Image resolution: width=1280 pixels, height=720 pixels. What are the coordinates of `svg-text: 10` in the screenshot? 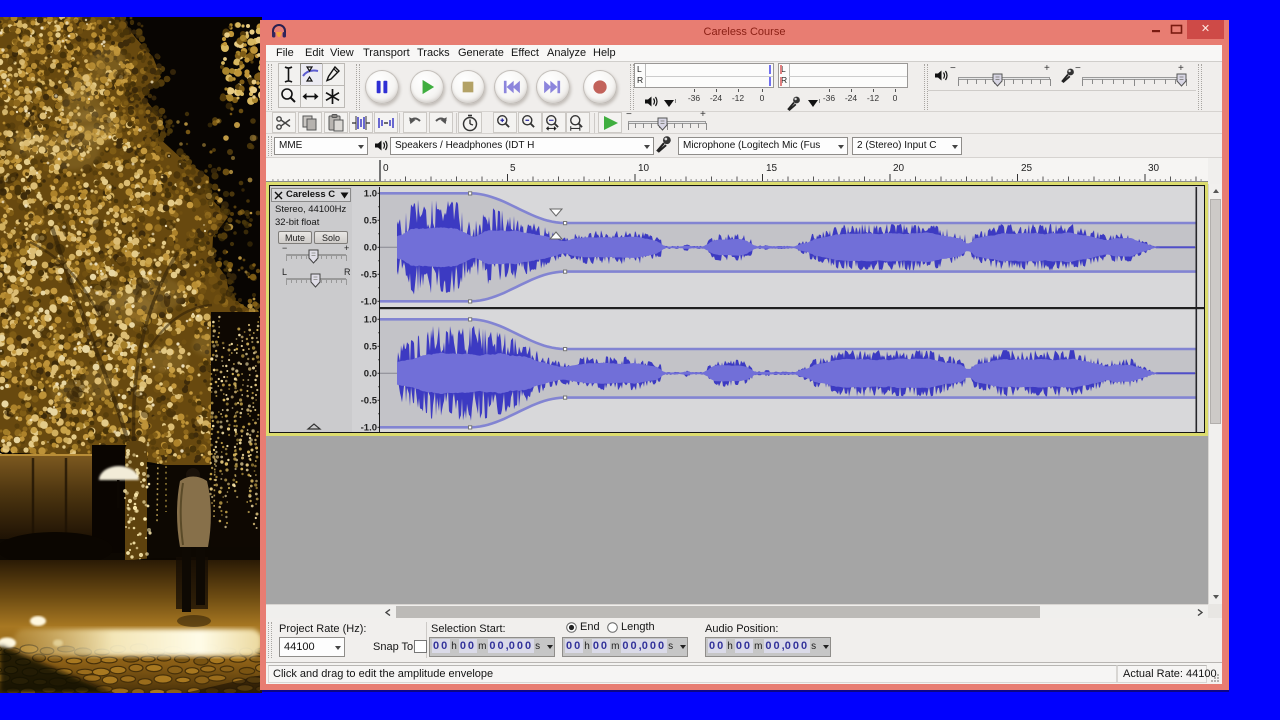 It's located at (644, 168).